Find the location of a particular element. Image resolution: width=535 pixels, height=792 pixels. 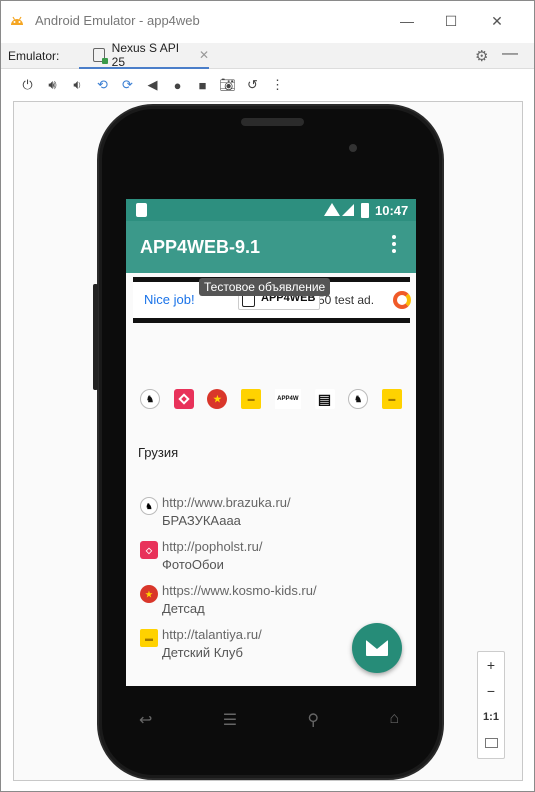

zoom-out-button: − is located at coordinates (491, 691).